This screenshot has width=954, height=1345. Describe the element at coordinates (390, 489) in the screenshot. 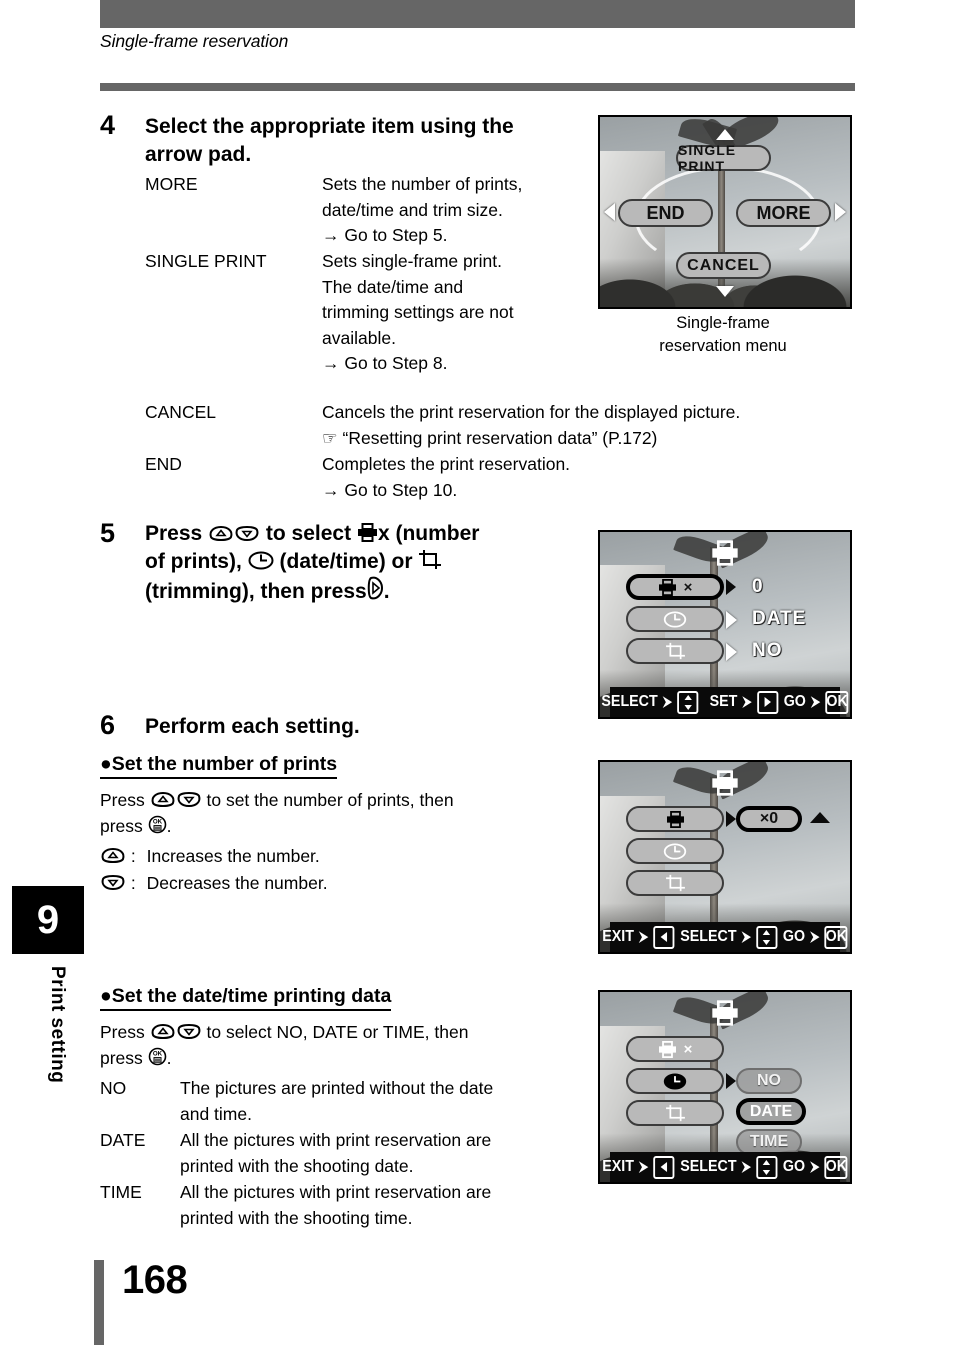

I see `desc-end-line-2: → Go to Step 10.` at that location.